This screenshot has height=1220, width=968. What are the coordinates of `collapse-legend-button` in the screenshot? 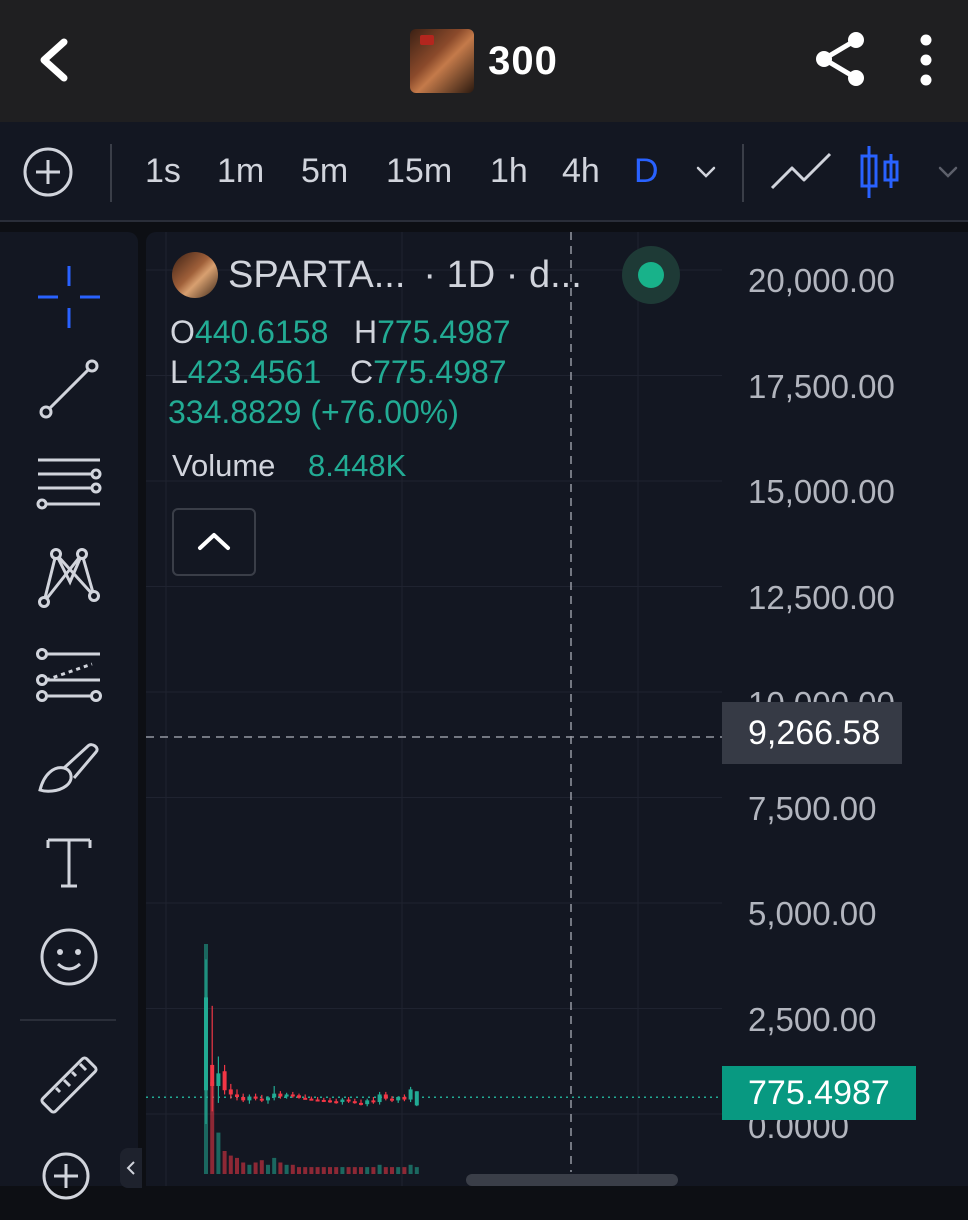 It's located at (214, 542).